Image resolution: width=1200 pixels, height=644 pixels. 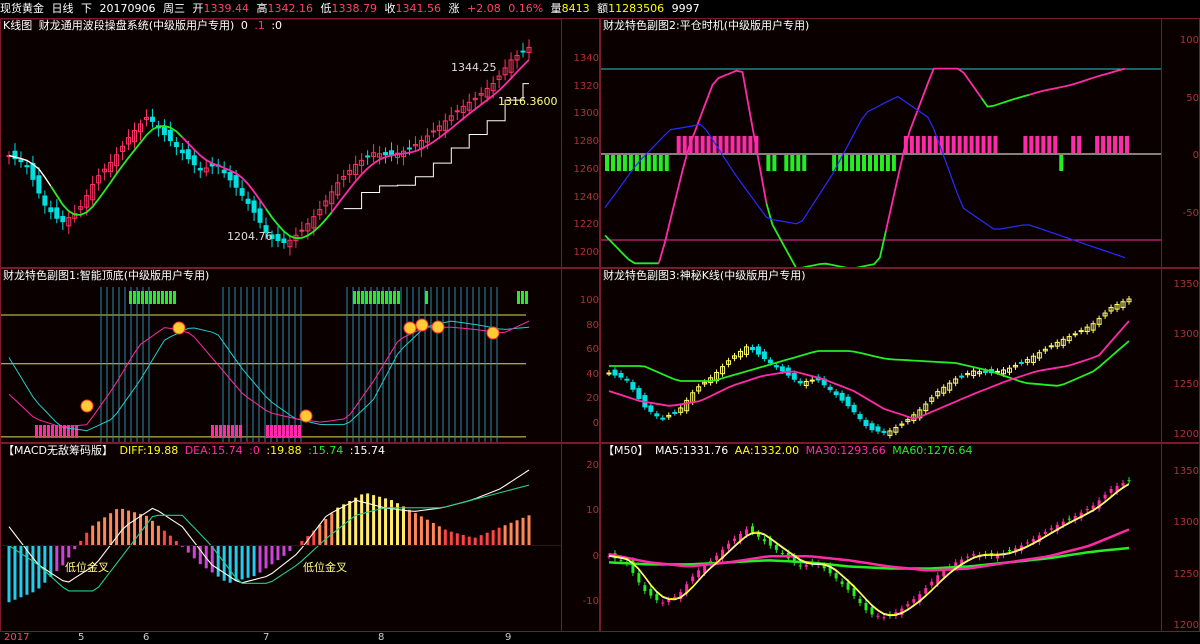 What do you see at coordinates (281, 538) in the screenshot?
I see `macd-chart` at bounding box center [281, 538].